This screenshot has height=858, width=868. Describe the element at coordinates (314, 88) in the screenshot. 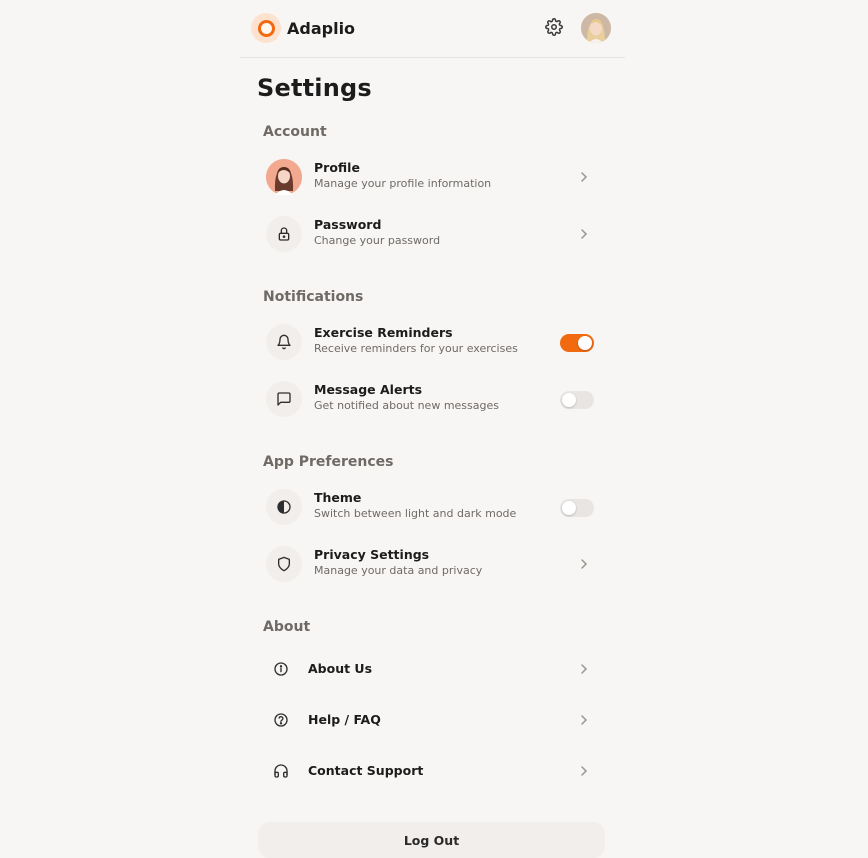

I see `page-title: Settings` at that location.